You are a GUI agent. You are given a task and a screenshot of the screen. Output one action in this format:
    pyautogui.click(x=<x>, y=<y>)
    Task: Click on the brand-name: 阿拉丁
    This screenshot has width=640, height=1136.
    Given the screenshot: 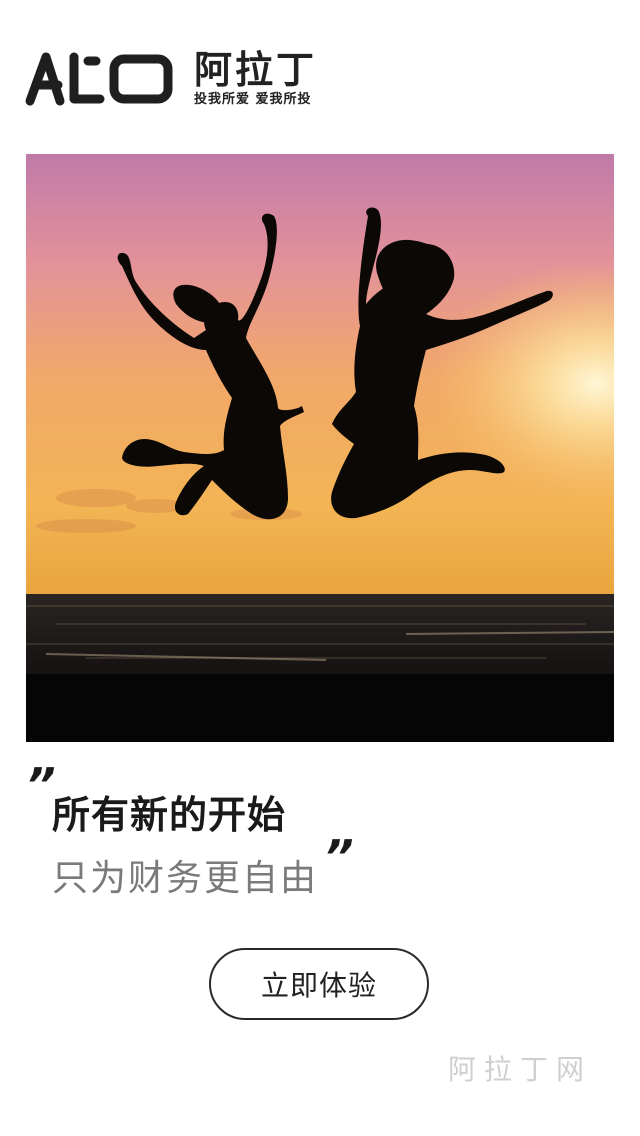 What is the action you would take?
    pyautogui.click(x=256, y=70)
    